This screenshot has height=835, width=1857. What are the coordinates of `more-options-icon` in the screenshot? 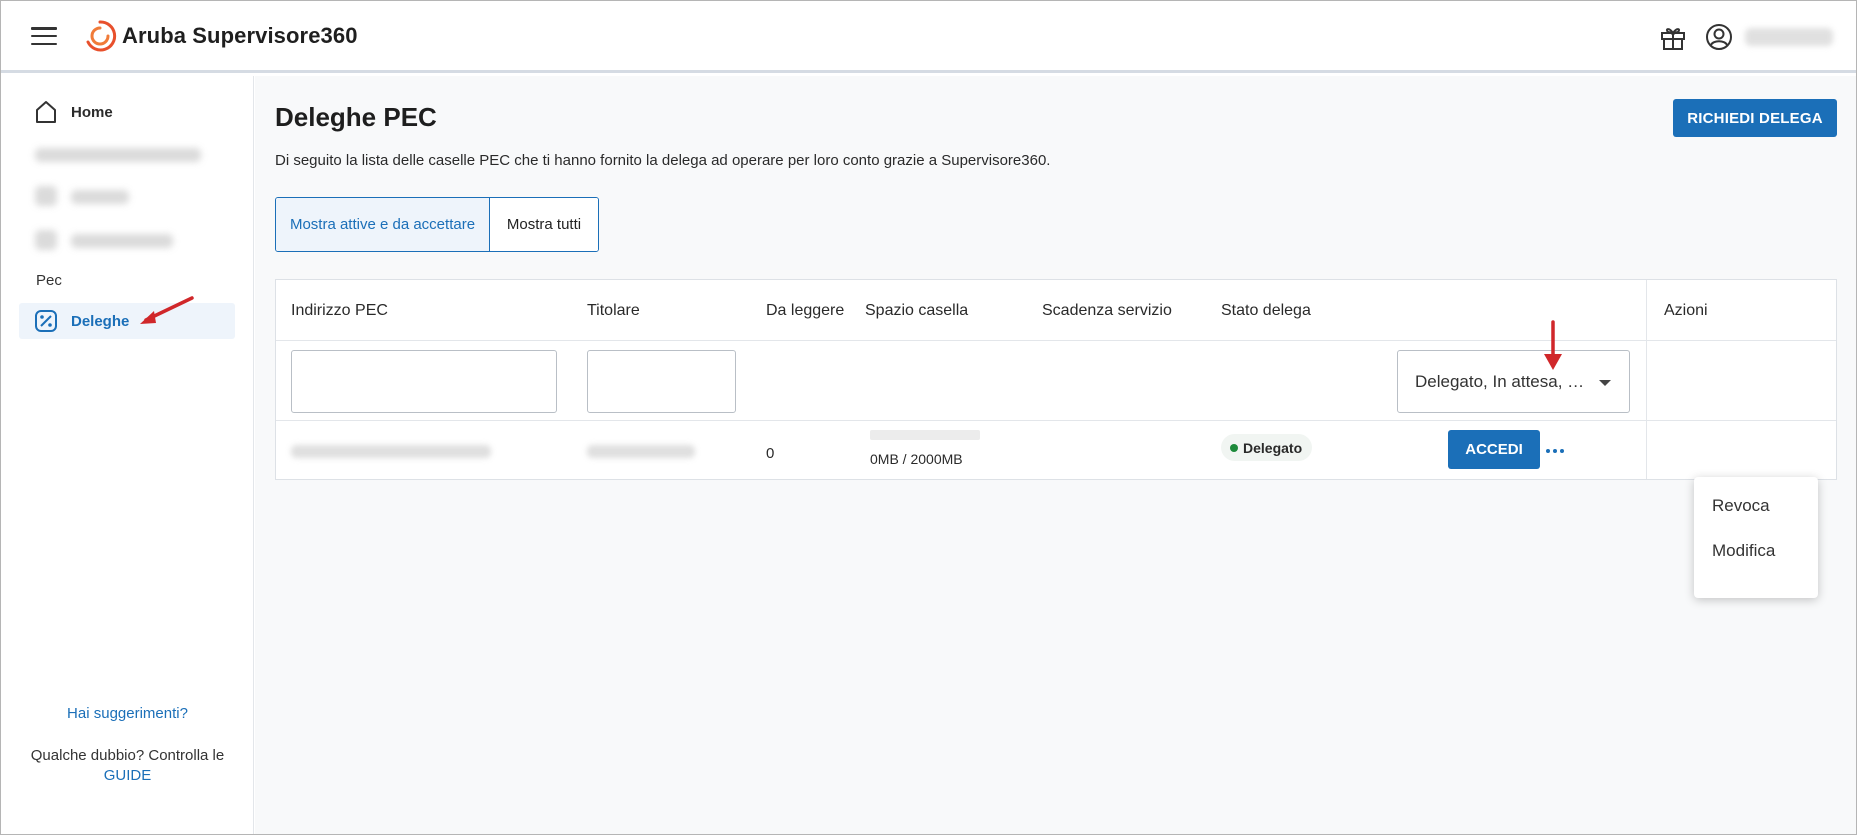 It's located at (1555, 451).